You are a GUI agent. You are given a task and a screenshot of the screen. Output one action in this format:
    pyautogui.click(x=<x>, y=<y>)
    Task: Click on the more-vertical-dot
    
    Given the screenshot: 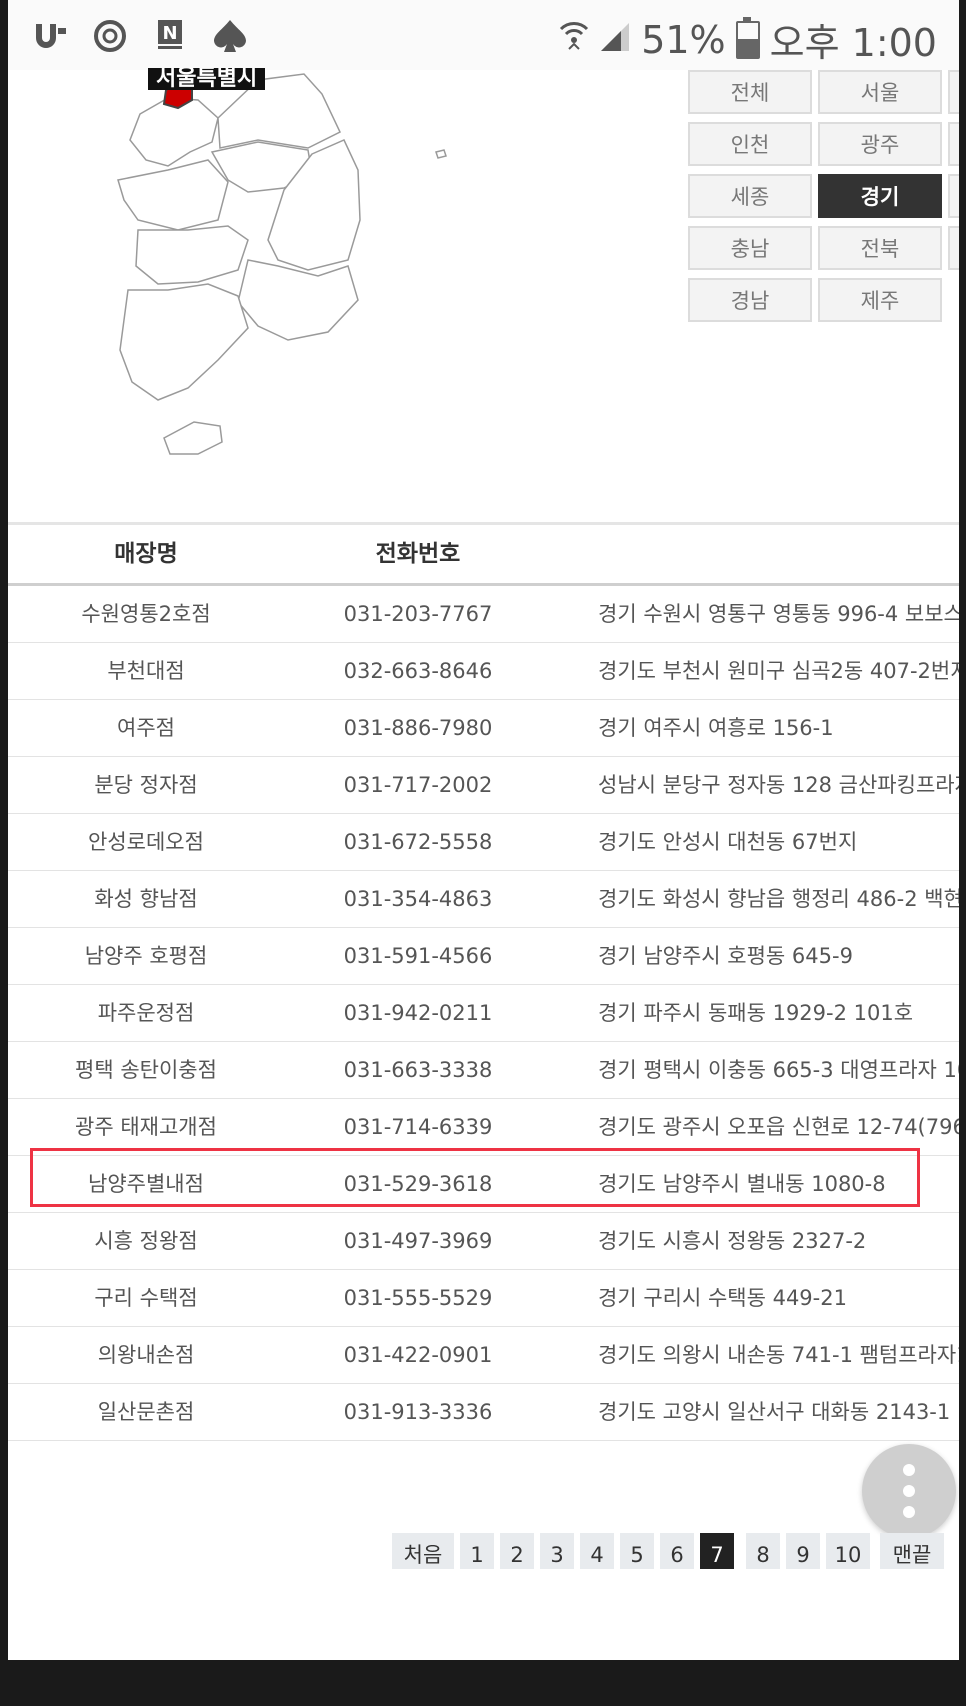 What is the action you would take?
    pyautogui.click(x=909, y=1512)
    